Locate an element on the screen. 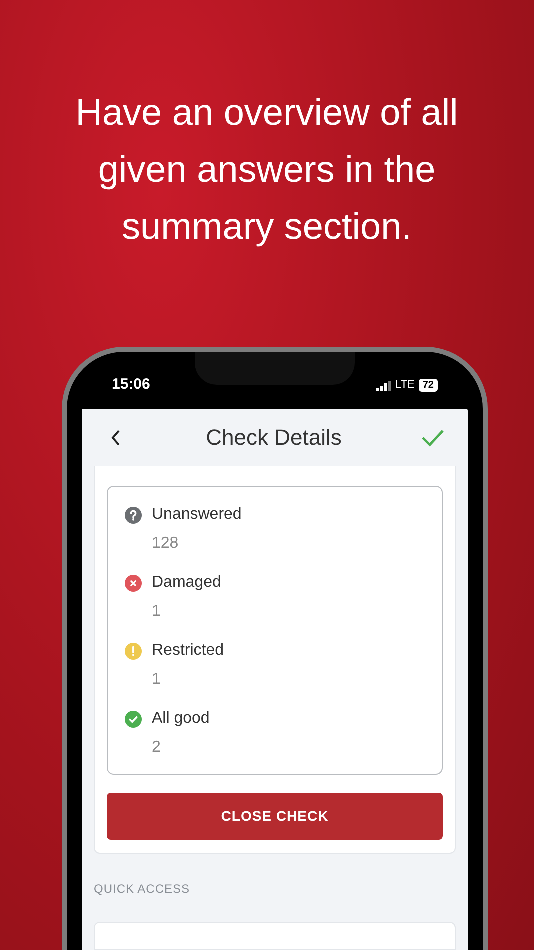 The height and width of the screenshot is (950, 534). section-label: QUICK ACCESS is located at coordinates (143, 889).